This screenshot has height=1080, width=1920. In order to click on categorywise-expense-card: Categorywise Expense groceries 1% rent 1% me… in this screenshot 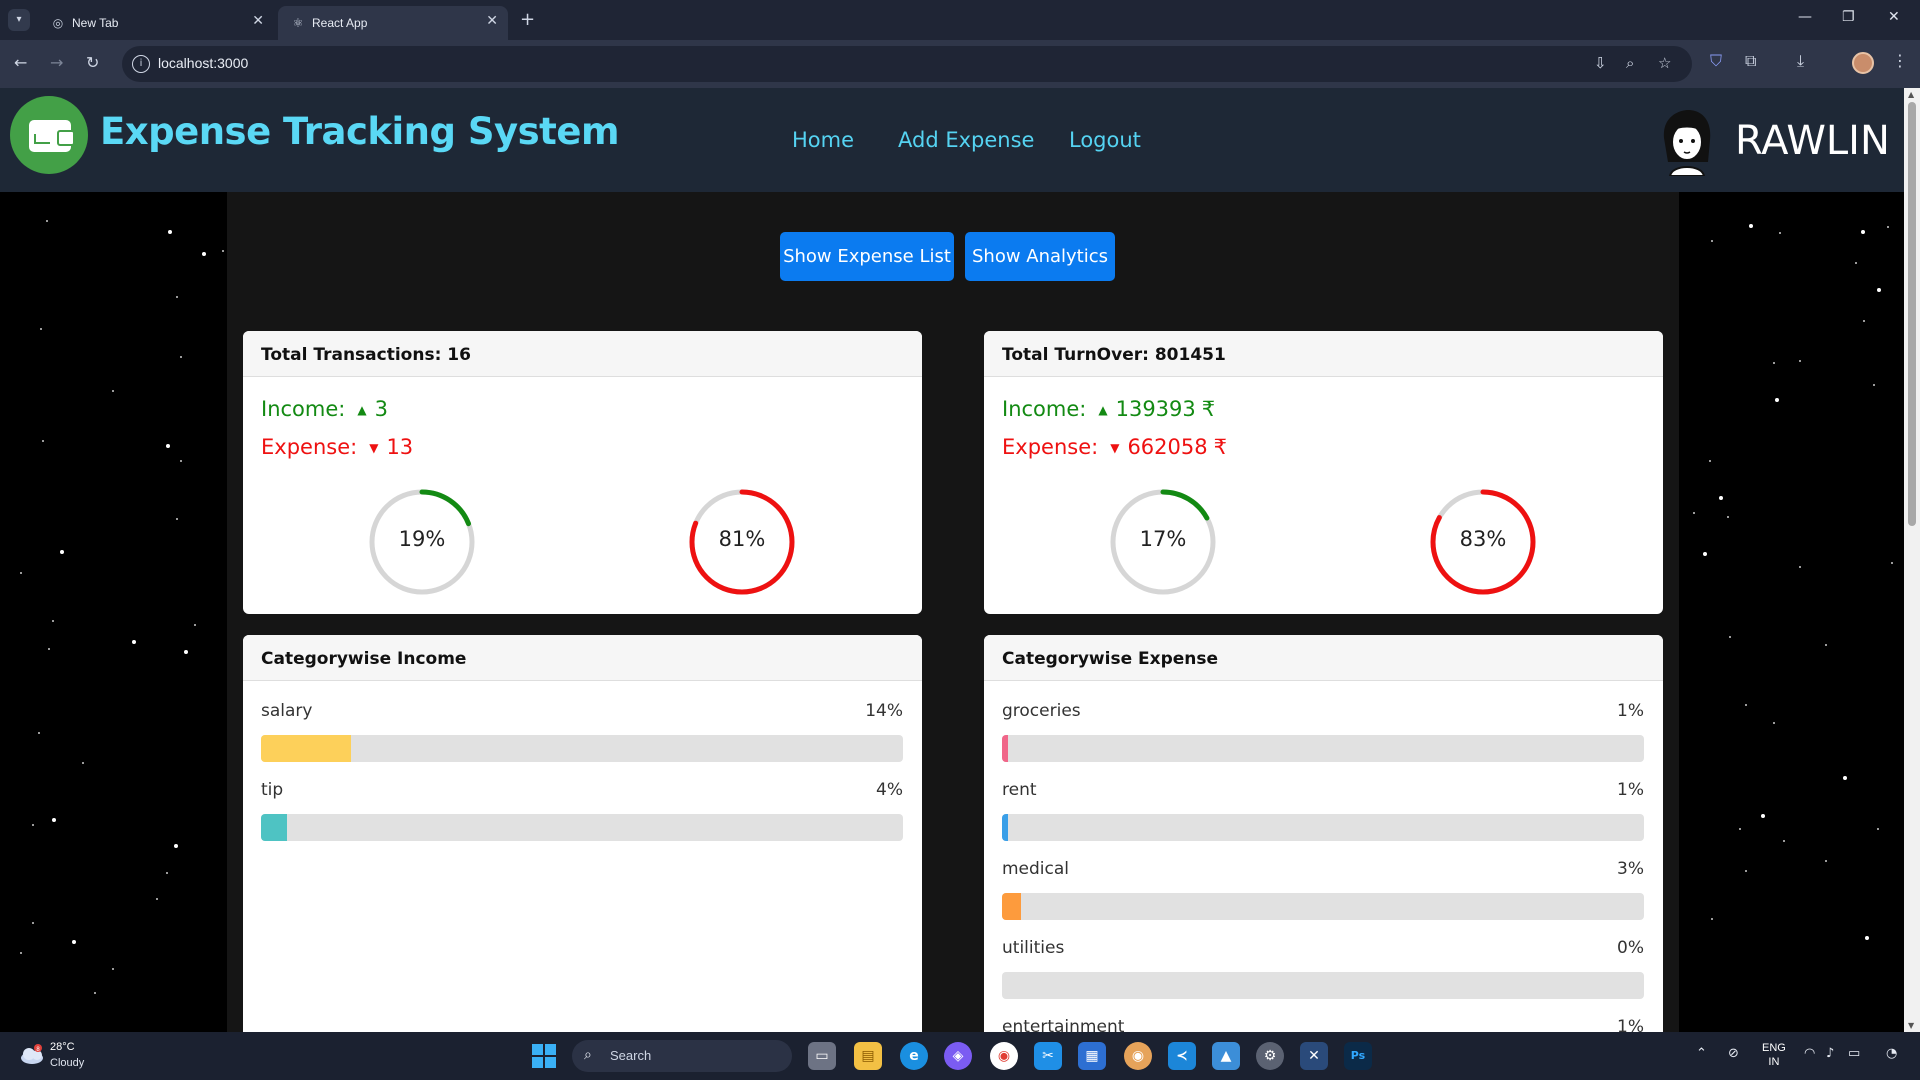, I will do `click(1323, 833)`.